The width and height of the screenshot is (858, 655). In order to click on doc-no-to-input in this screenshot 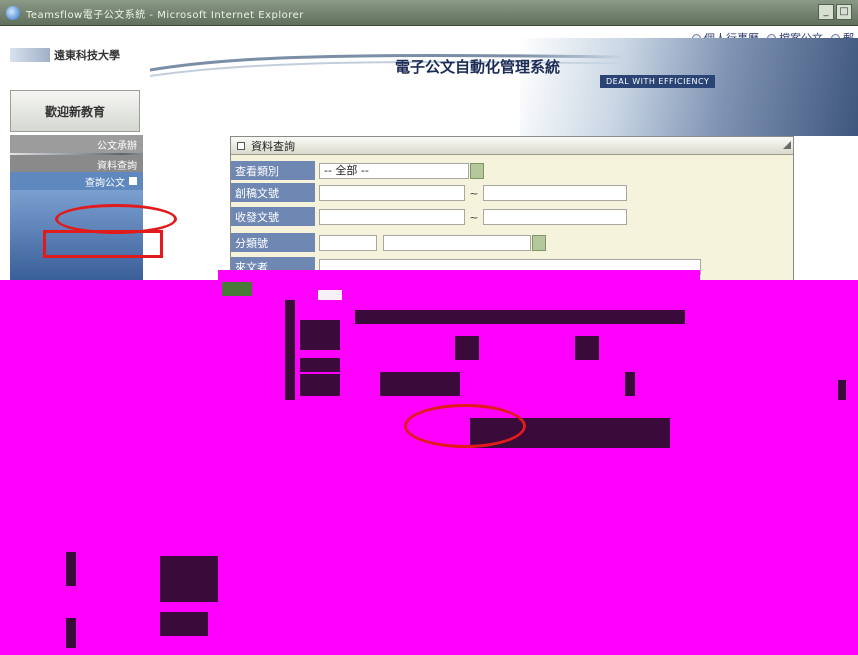, I will do `click(555, 217)`.